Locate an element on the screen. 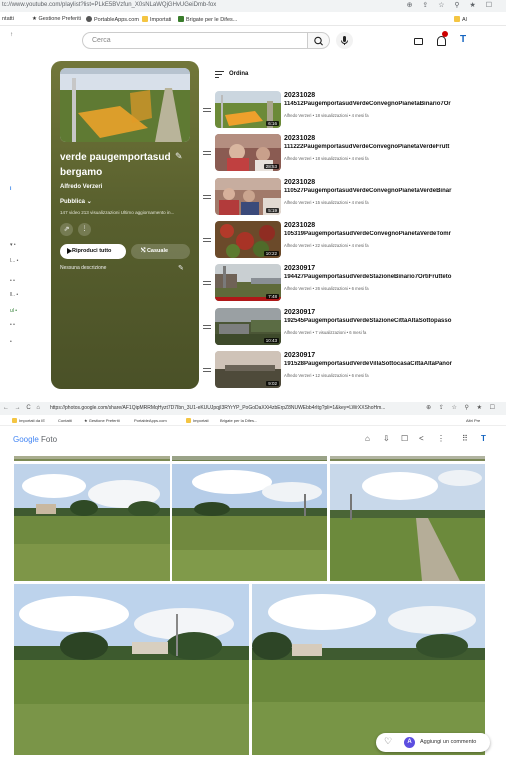  guide-mark: ▾ • is located at coordinates (13, 245).